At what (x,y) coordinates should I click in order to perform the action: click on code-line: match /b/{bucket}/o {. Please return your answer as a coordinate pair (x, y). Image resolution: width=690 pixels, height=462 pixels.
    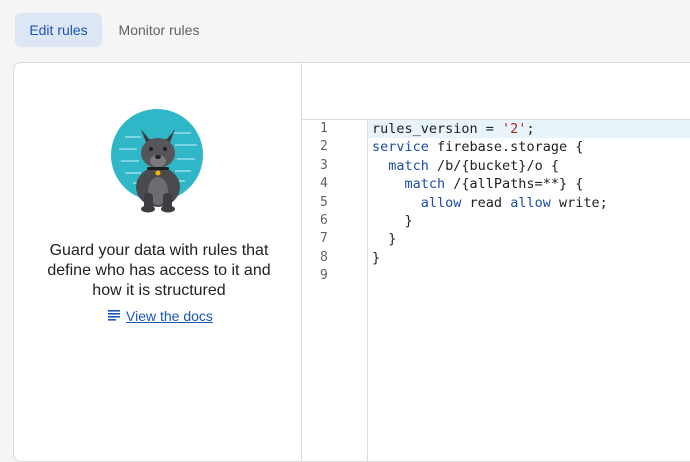
    Looking at the image, I should click on (529, 166).